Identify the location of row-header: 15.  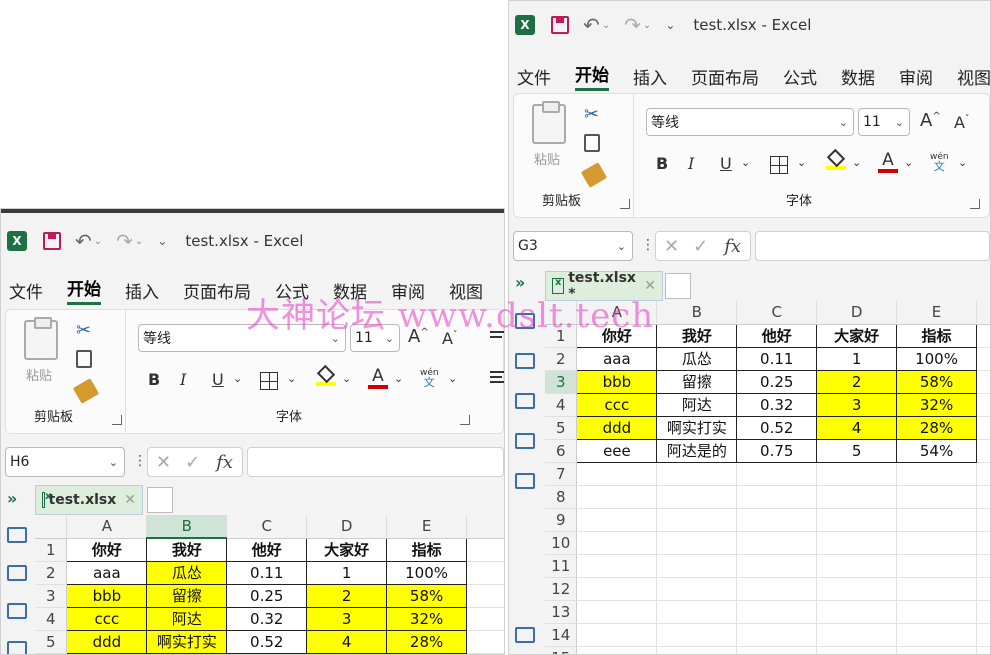
(561, 650).